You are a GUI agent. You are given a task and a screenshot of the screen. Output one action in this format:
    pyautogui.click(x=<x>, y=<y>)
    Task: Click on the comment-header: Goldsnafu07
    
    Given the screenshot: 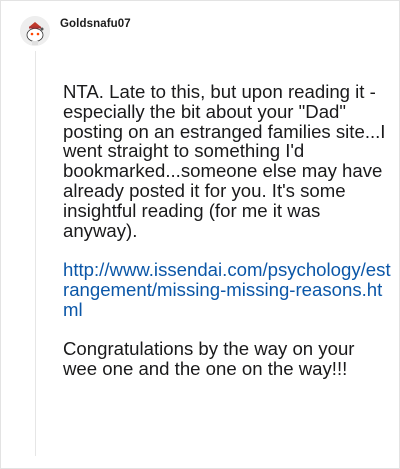 What is the action you would take?
    pyautogui.click(x=75, y=31)
    